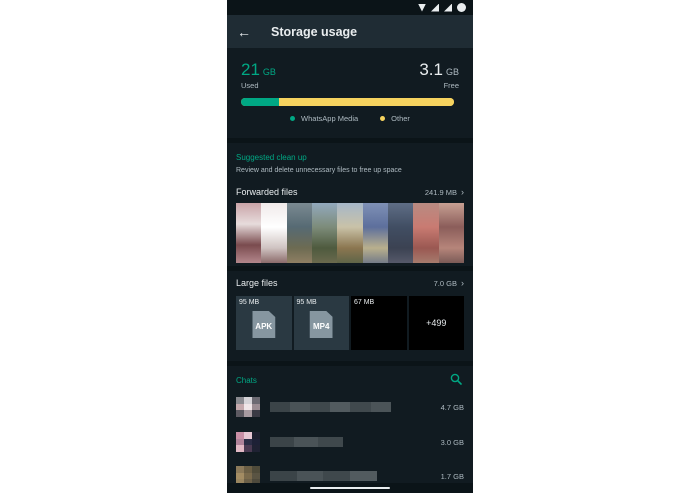 The width and height of the screenshot is (700, 493). Describe the element at coordinates (456, 379) in the screenshot. I see `search-icon` at that location.